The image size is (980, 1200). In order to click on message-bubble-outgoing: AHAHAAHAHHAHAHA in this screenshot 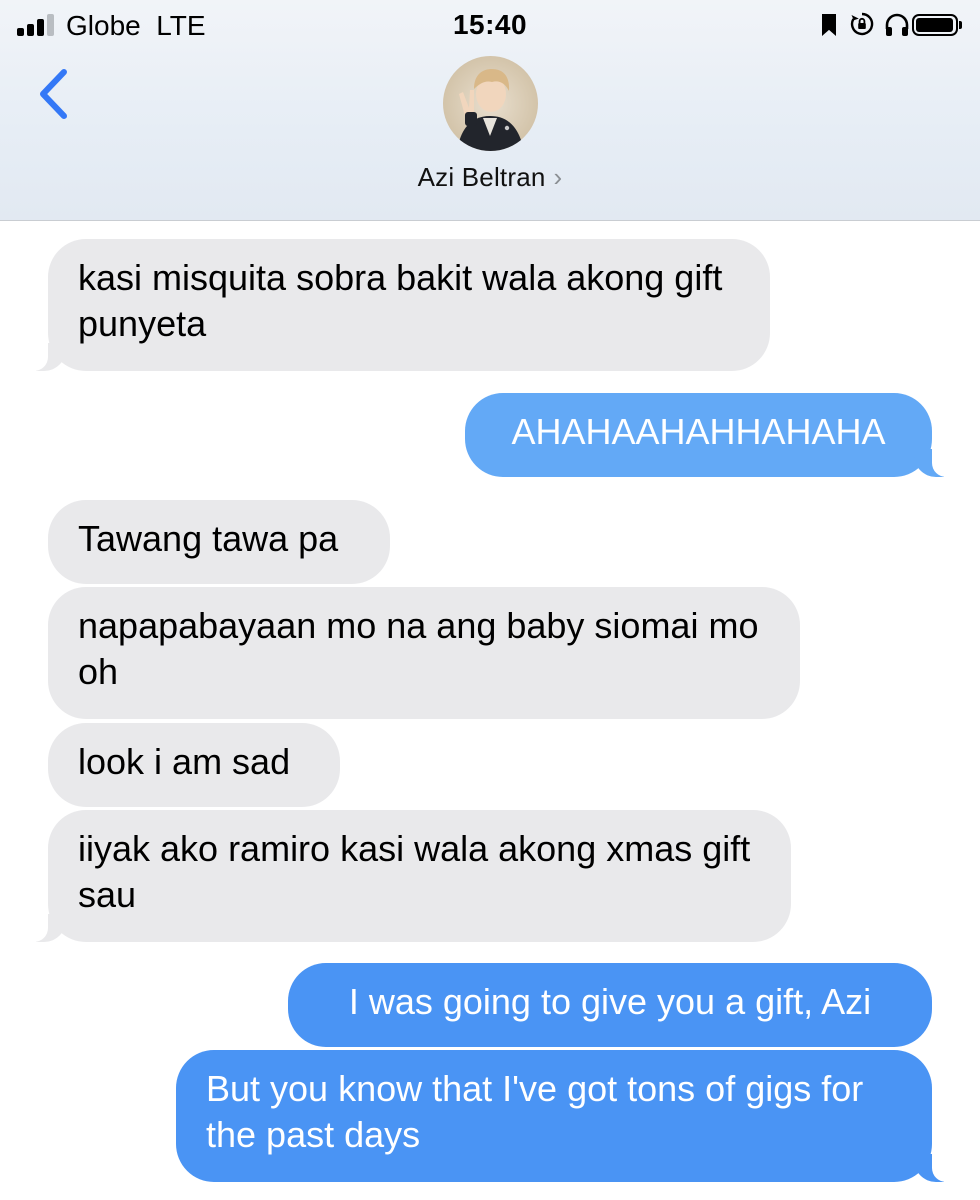, I will do `click(709, 435)`.